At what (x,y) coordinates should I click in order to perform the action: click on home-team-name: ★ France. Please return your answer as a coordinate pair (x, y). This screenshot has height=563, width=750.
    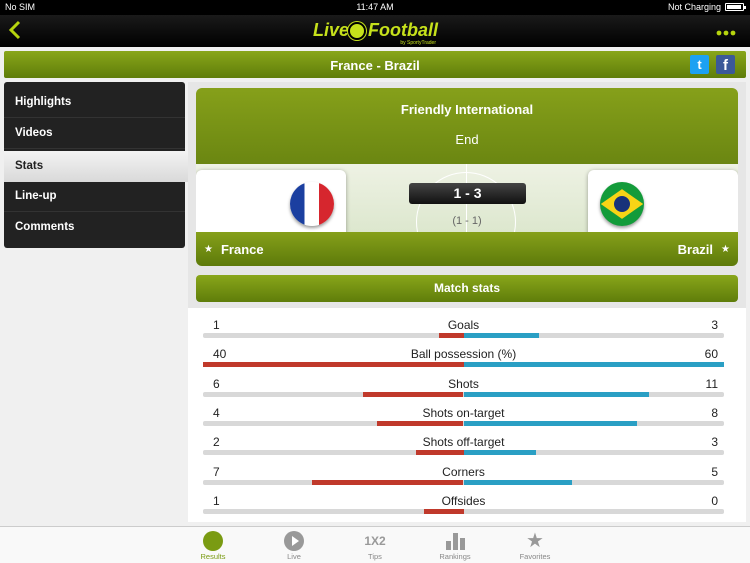
    Looking at the image, I should click on (234, 249).